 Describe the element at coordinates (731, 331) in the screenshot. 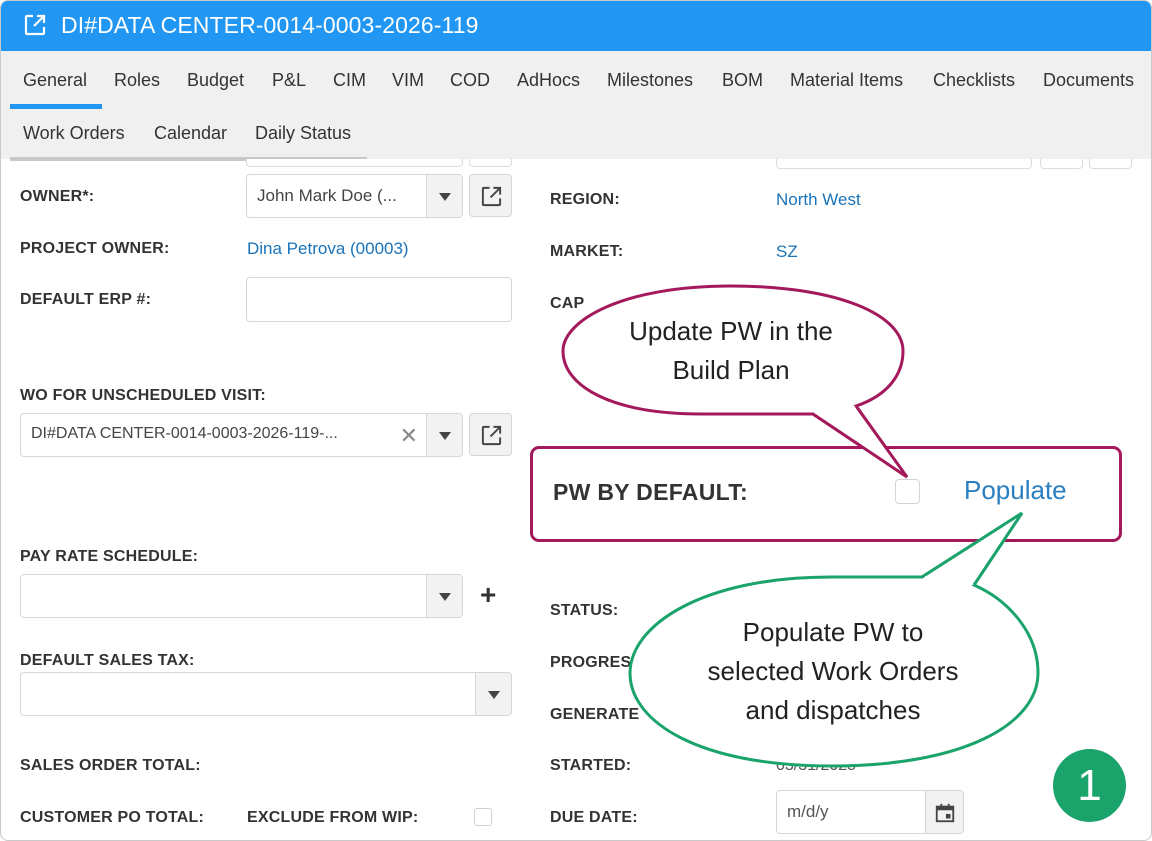

I see `callout-top-line: Update PW in the` at that location.